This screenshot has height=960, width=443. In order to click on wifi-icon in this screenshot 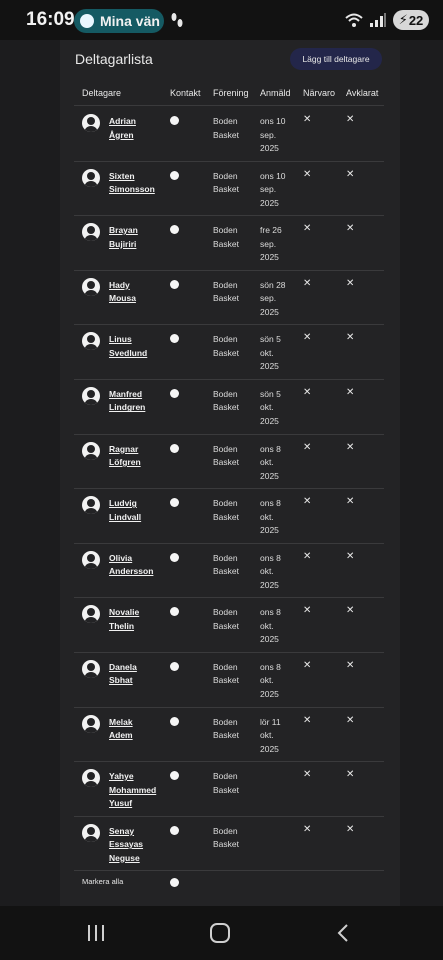, I will do `click(354, 20)`.